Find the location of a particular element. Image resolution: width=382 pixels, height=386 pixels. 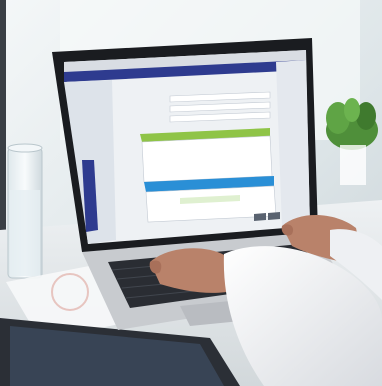

action-button-secondary is located at coordinates (274, 216).